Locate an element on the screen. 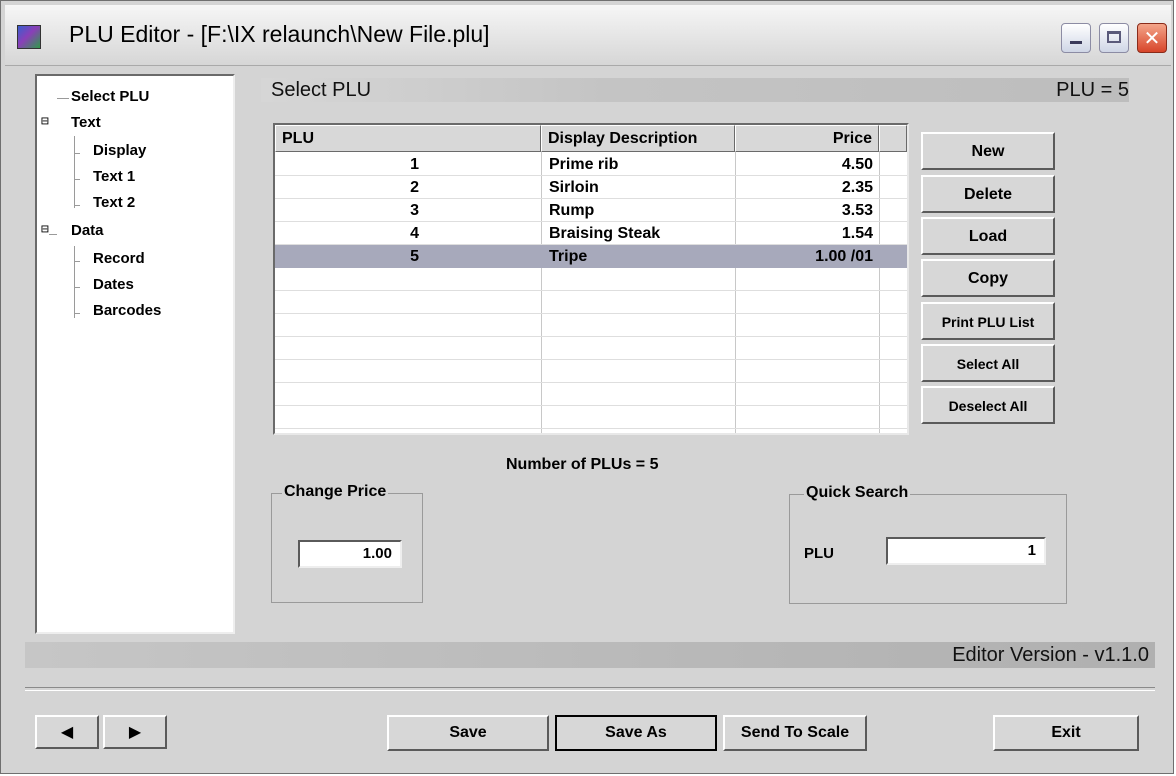  tree-item-text-1: Text 1 is located at coordinates (114, 176).